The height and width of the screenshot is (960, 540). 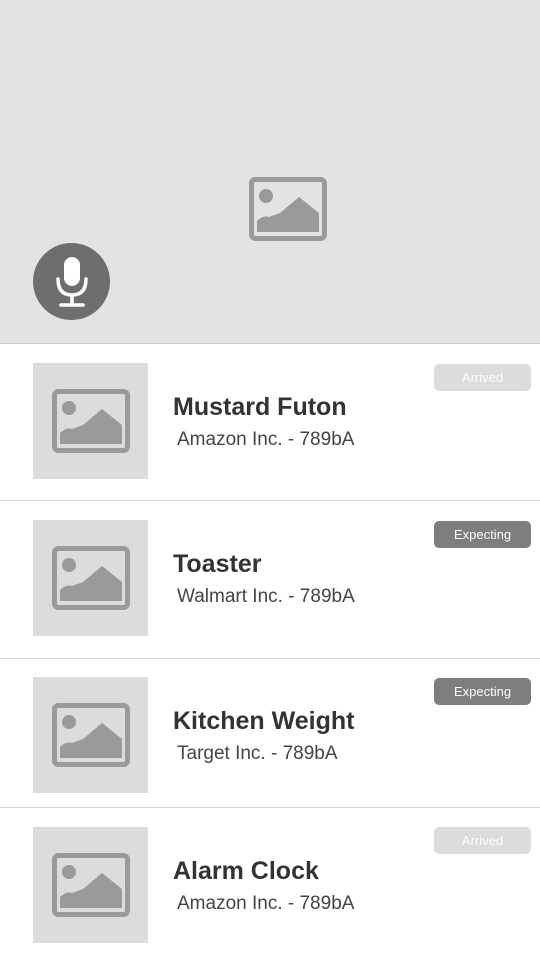 I want to click on microphone-icon, so click(x=71, y=281).